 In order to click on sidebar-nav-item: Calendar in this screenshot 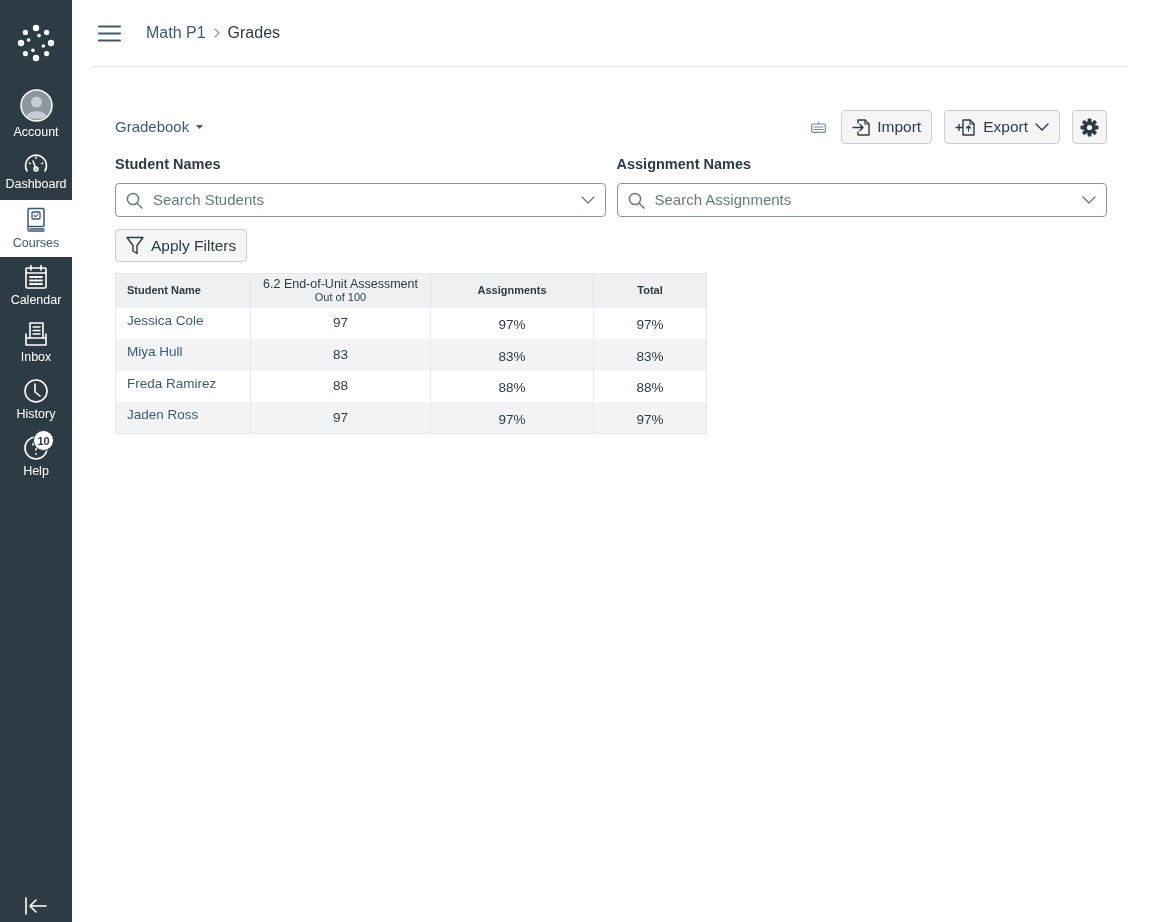, I will do `click(36, 285)`.